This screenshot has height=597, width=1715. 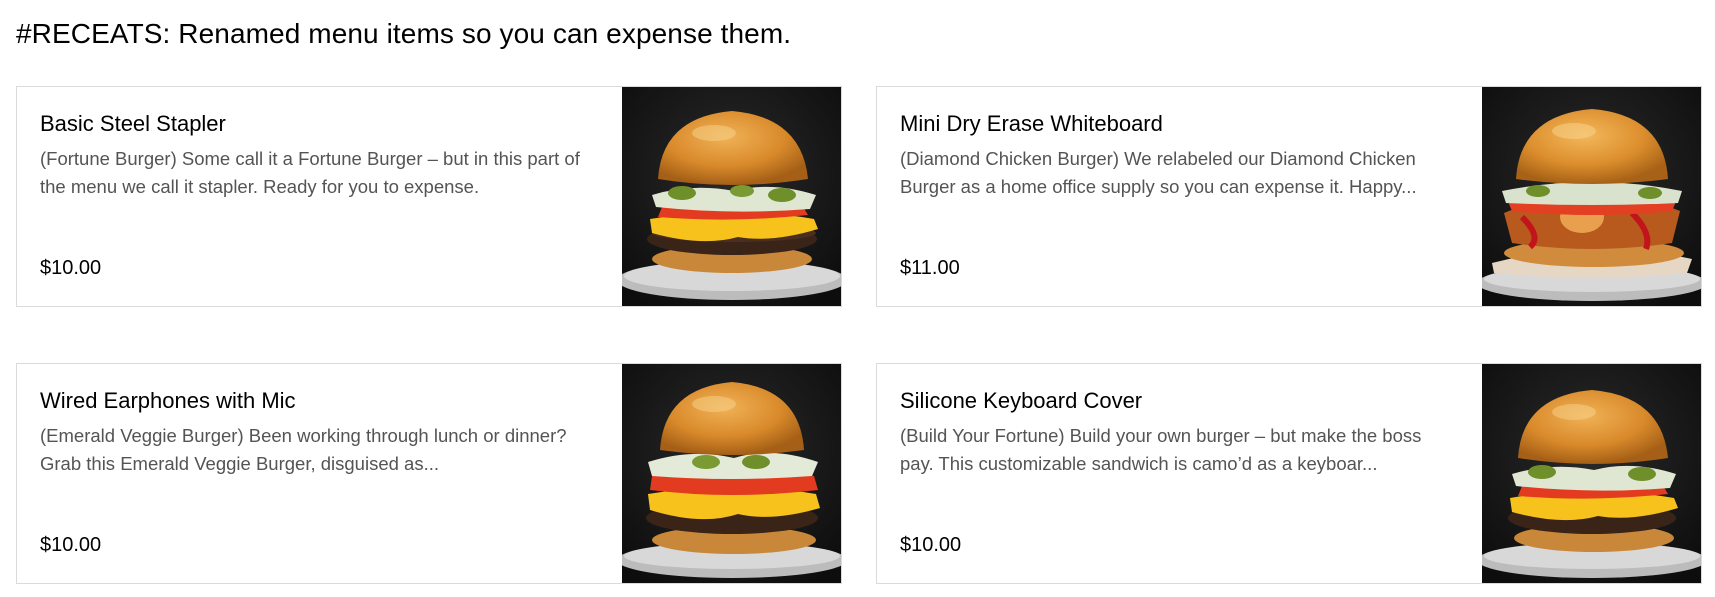 I want to click on veggie-burger-photo, so click(x=731, y=473).